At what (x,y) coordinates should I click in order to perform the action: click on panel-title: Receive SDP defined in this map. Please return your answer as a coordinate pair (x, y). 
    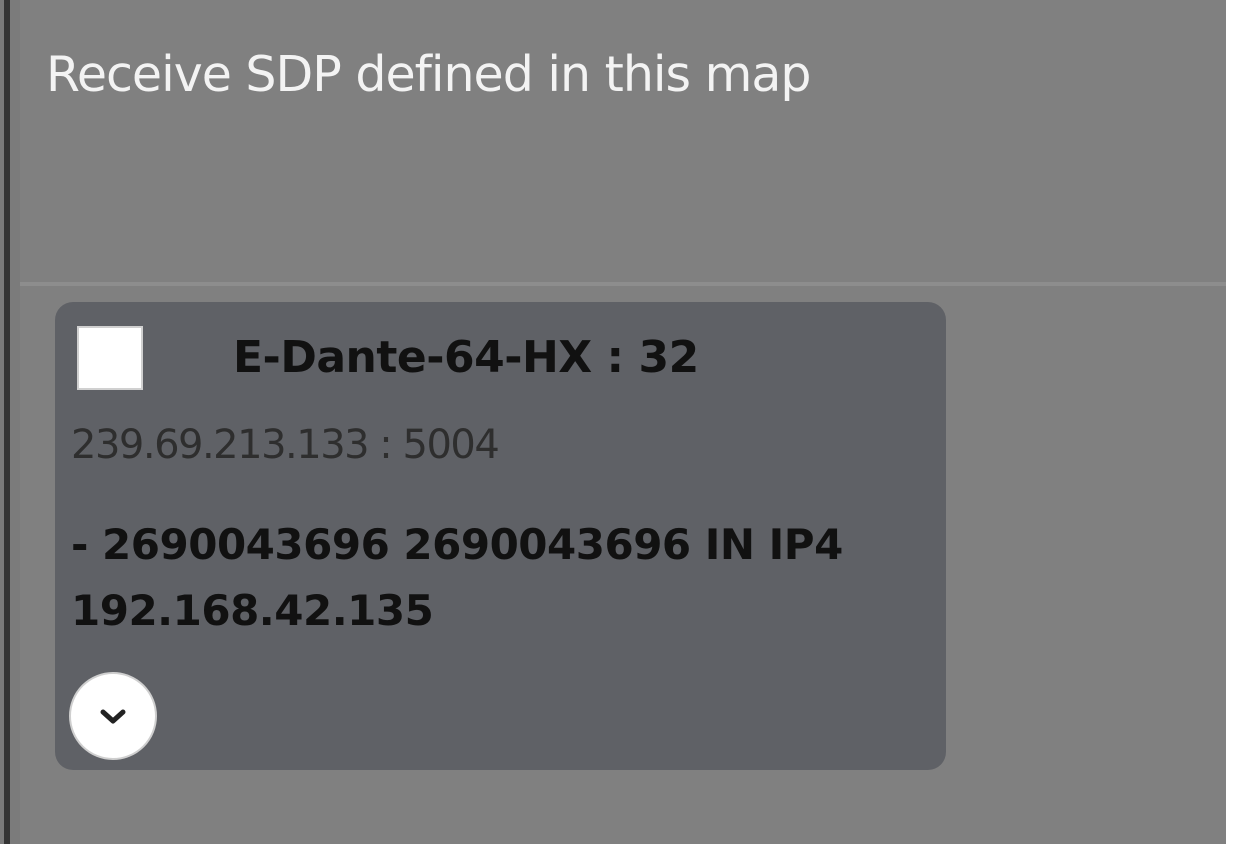
    Looking at the image, I should click on (428, 74).